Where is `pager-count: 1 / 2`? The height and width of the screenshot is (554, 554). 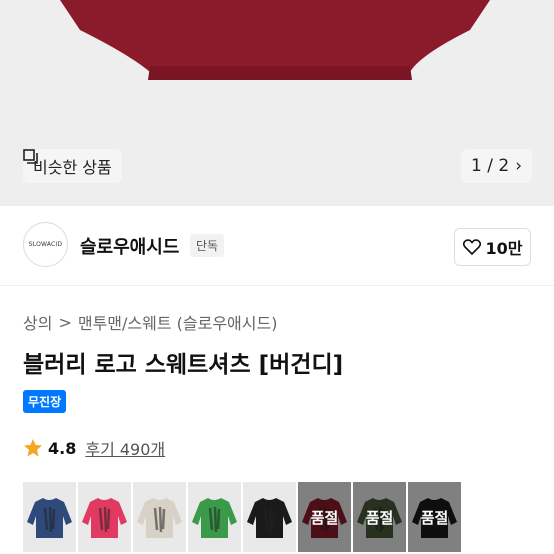 pager-count: 1 / 2 is located at coordinates (490, 166).